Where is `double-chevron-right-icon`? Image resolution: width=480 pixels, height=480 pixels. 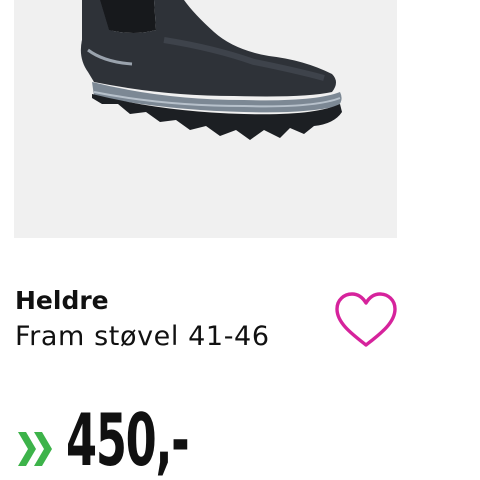 double-chevron-right-icon is located at coordinates (35, 449).